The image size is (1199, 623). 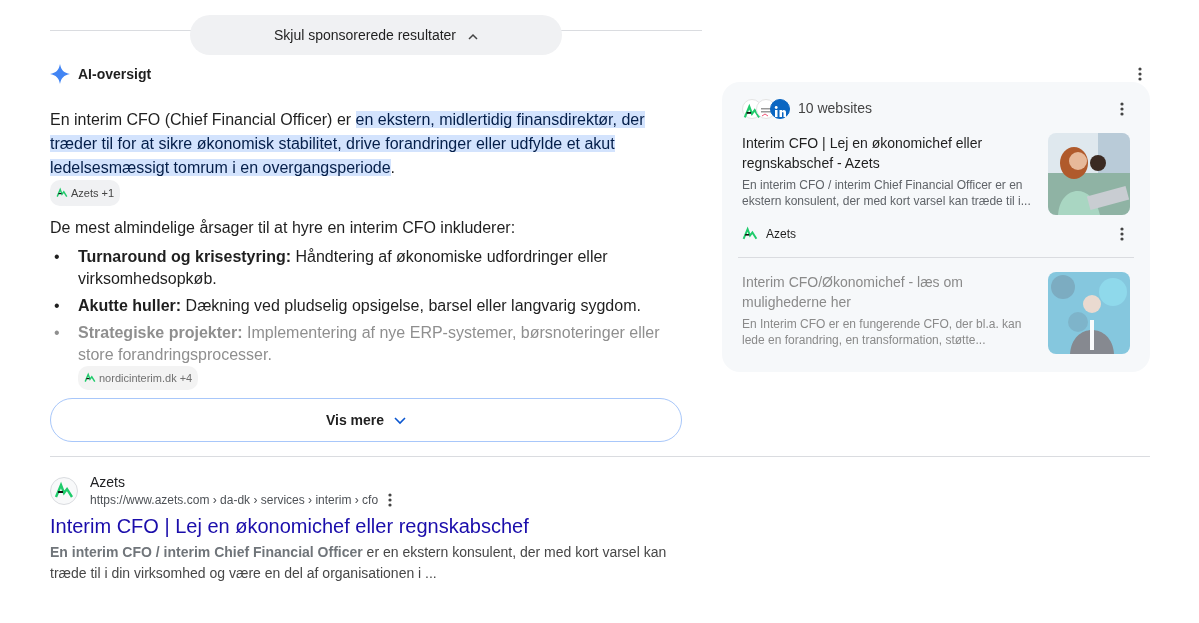 What do you see at coordinates (85, 193) in the screenshot?
I see `source-chip: Azets +1` at bounding box center [85, 193].